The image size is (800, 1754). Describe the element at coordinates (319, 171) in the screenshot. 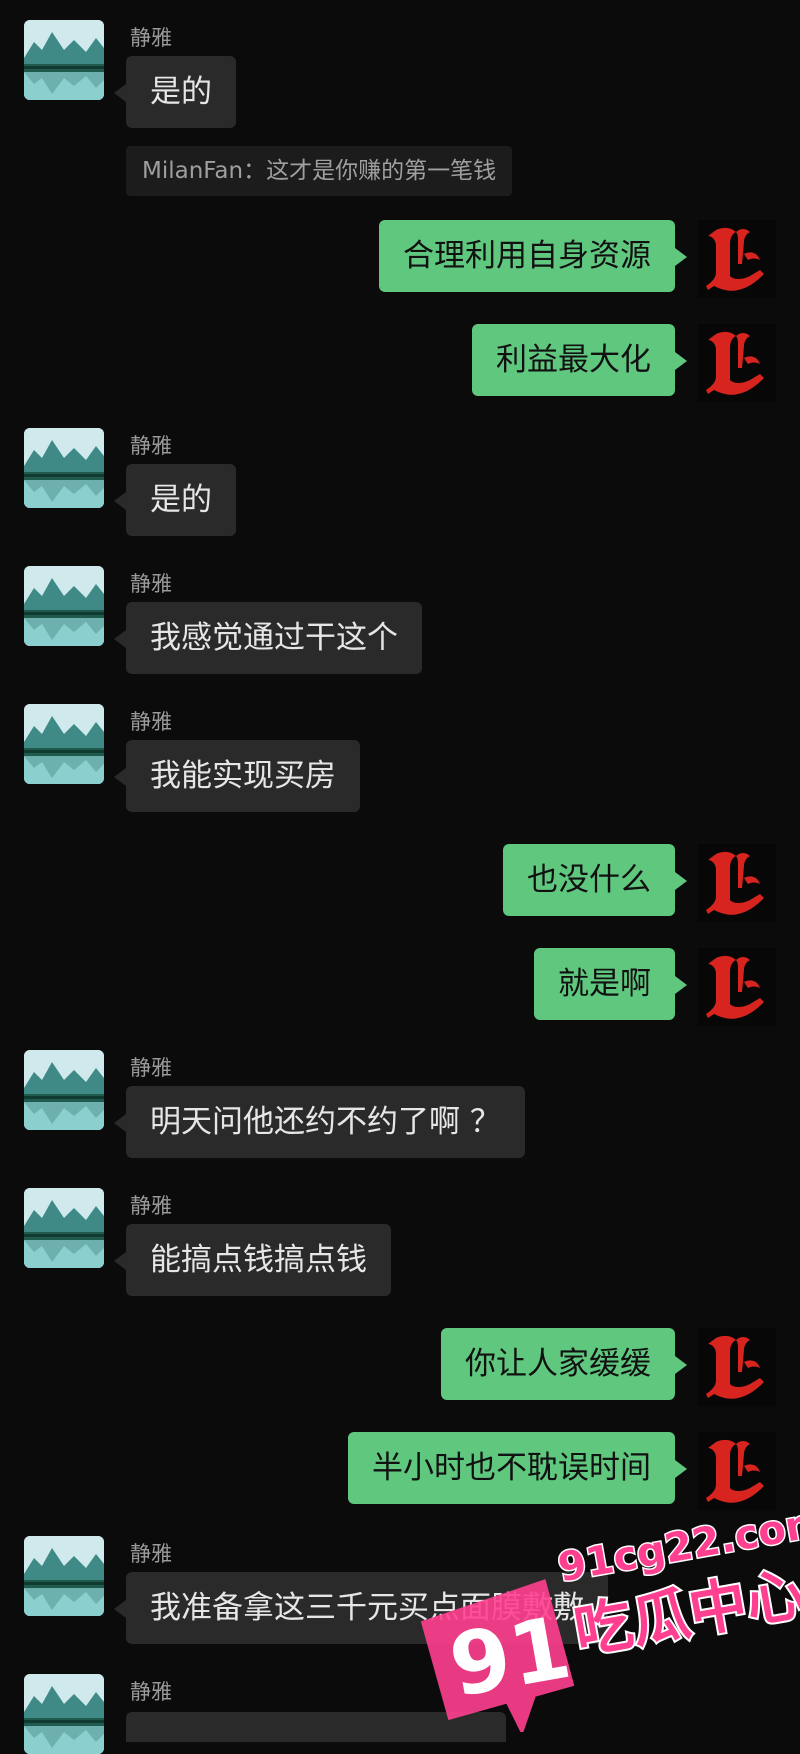

I see `quoted-message: MilanFan：这才是你赚的第一笔钱` at that location.